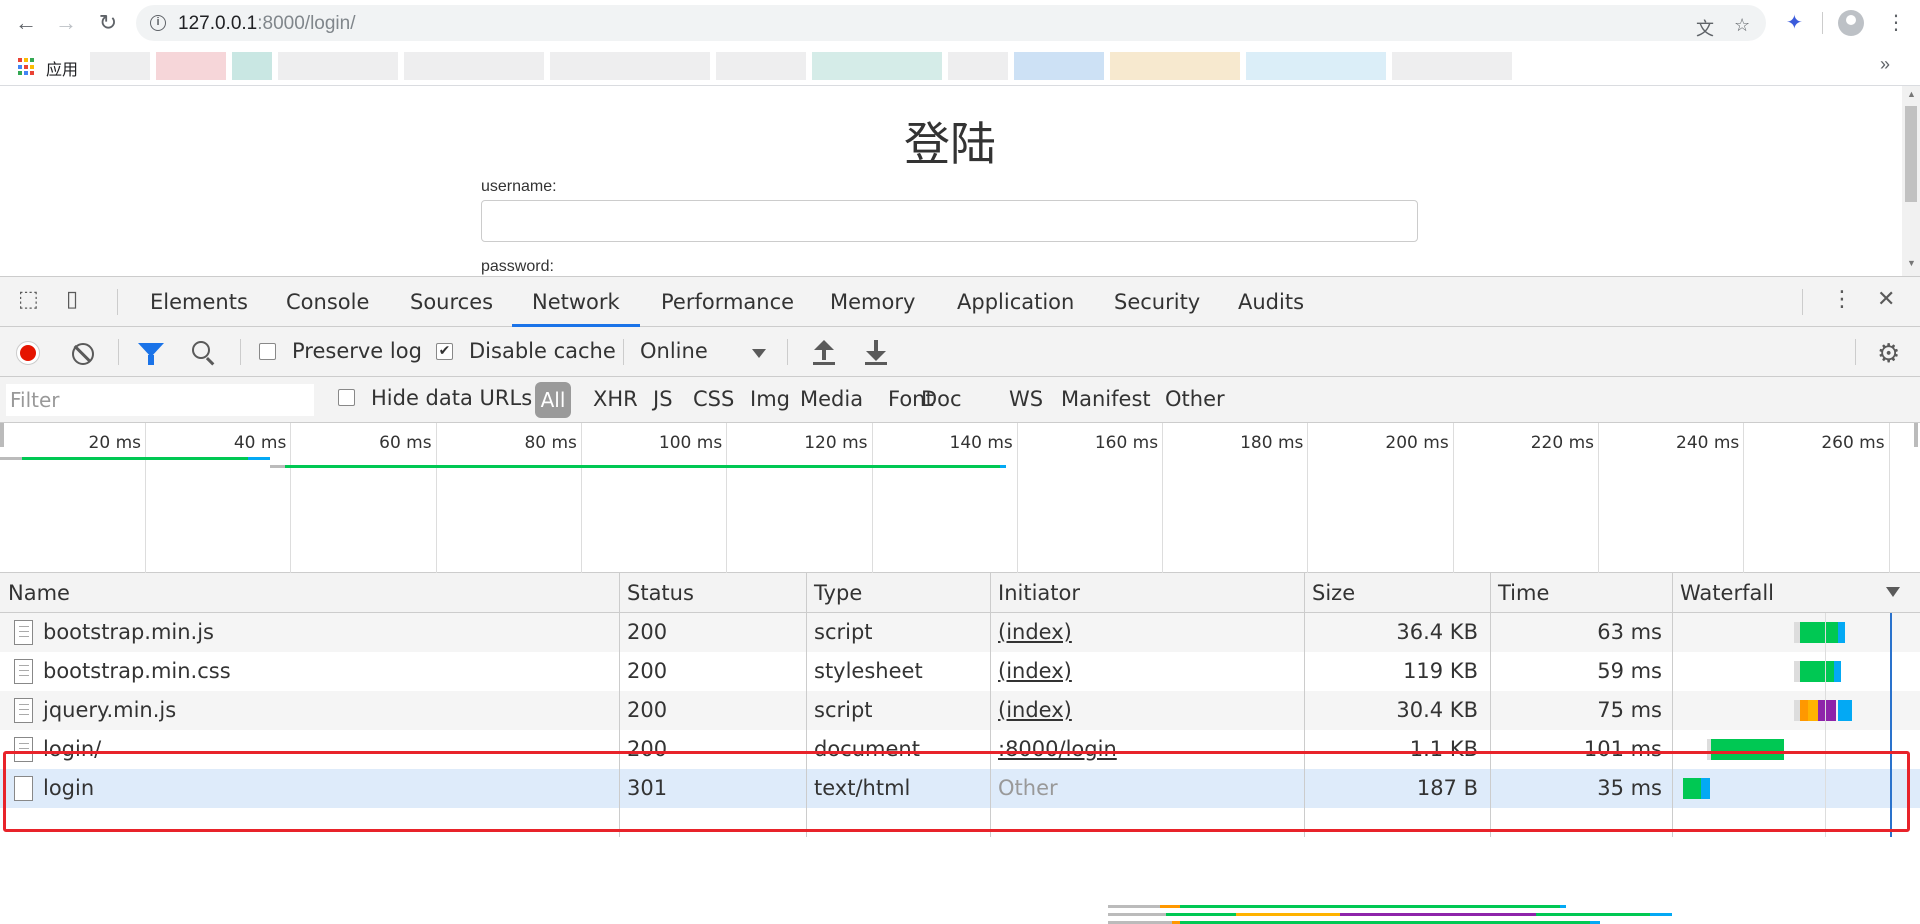 The image size is (1920, 924). I want to click on sort-chevron-down-icon, so click(1893, 592).